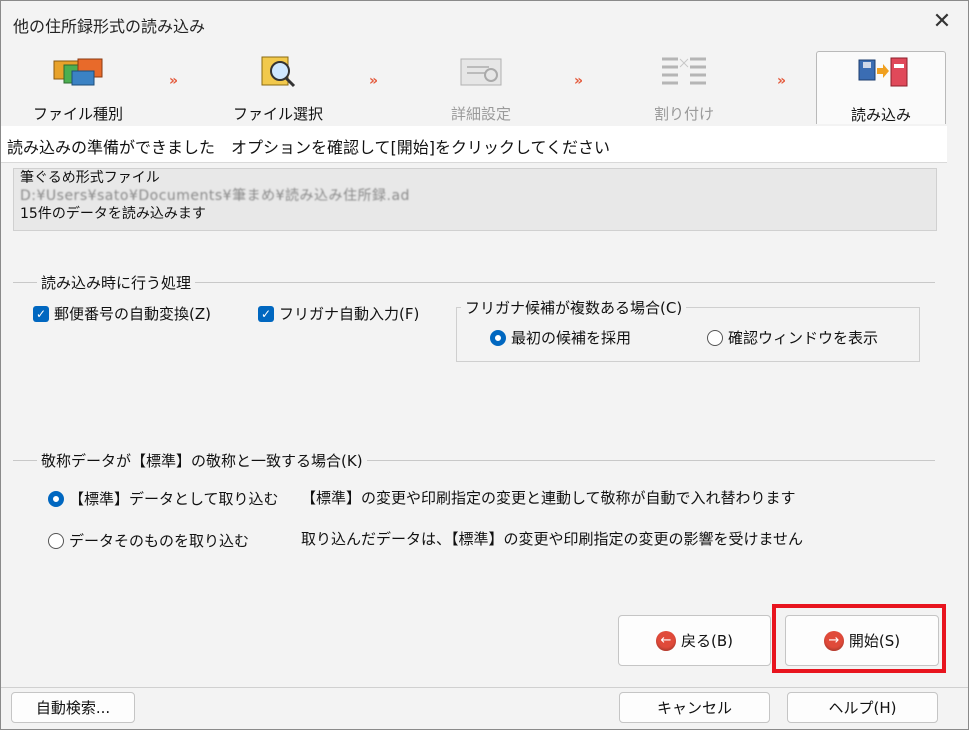 Image resolution: width=969 pixels, height=730 pixels. What do you see at coordinates (803, 338) in the screenshot?
I see `radio-label: 確認ウィンドウを表示` at bounding box center [803, 338].